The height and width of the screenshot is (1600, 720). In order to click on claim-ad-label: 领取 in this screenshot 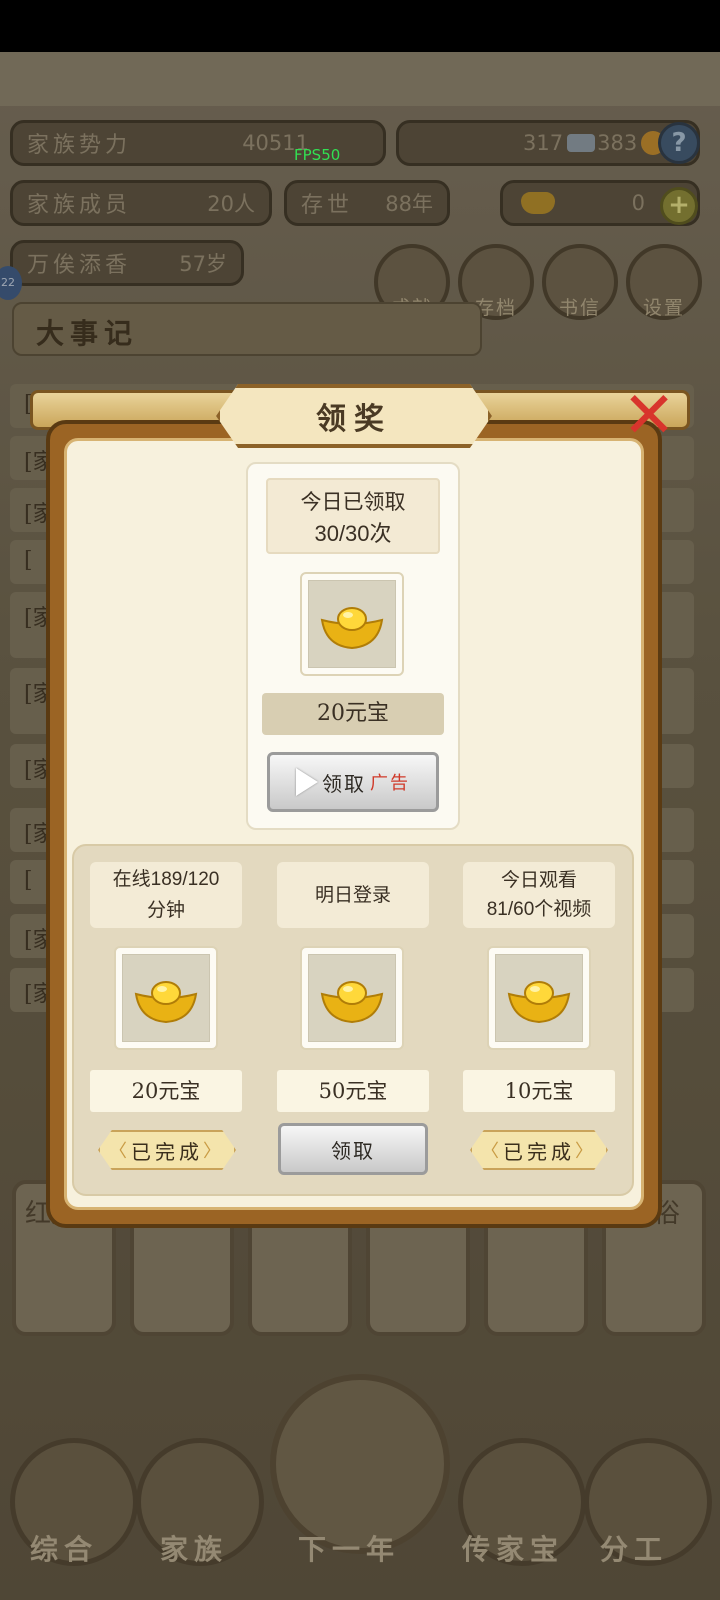, I will do `click(344, 783)`.